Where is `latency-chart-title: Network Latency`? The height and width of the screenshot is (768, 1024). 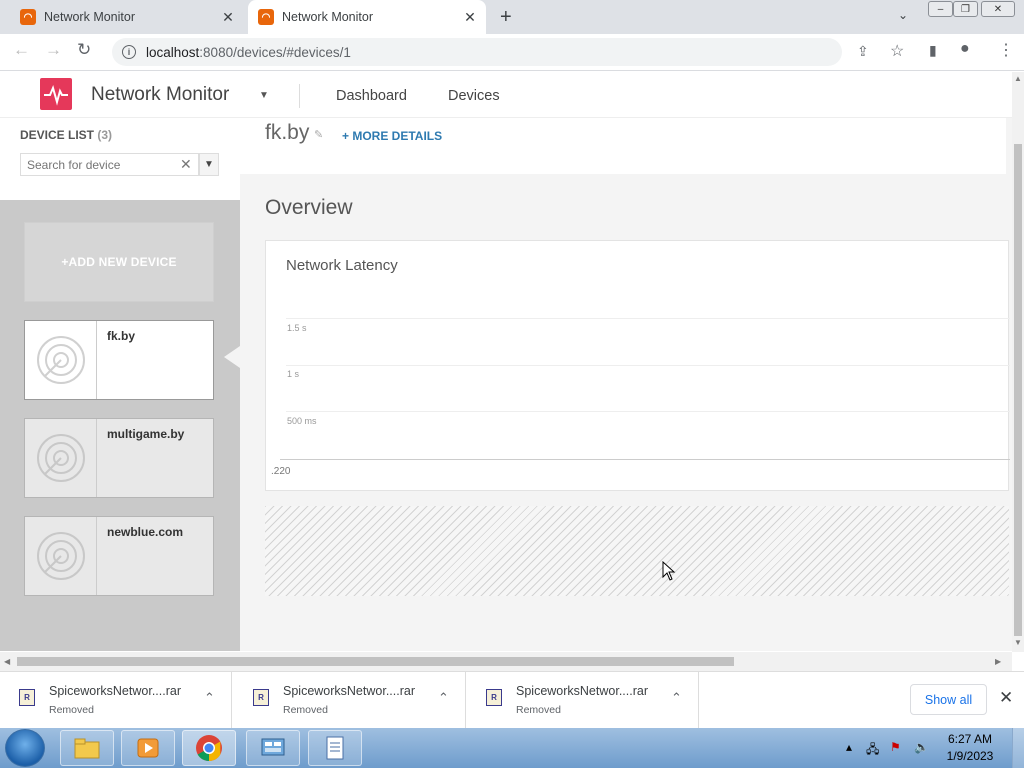
latency-chart-title: Network Latency is located at coordinates (342, 265).